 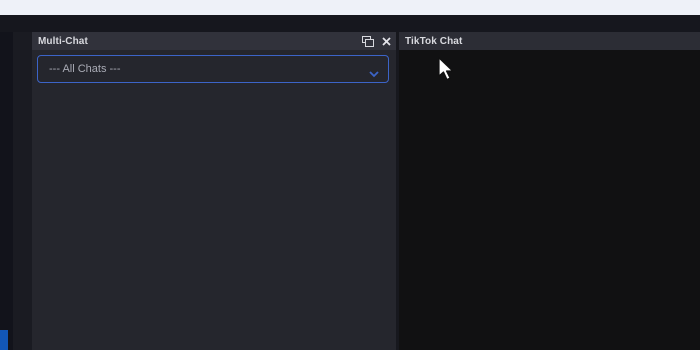 What do you see at coordinates (4, 340) in the screenshot?
I see `left-dock-accent` at bounding box center [4, 340].